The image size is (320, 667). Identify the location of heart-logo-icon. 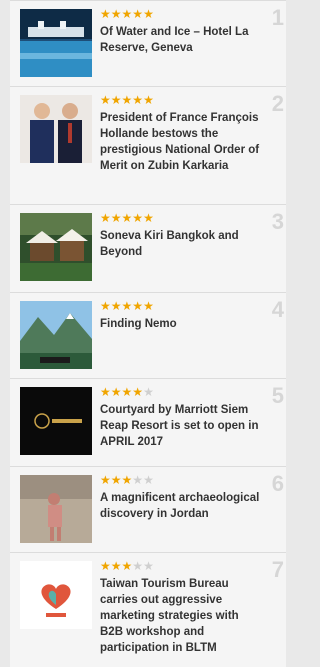
(56, 595).